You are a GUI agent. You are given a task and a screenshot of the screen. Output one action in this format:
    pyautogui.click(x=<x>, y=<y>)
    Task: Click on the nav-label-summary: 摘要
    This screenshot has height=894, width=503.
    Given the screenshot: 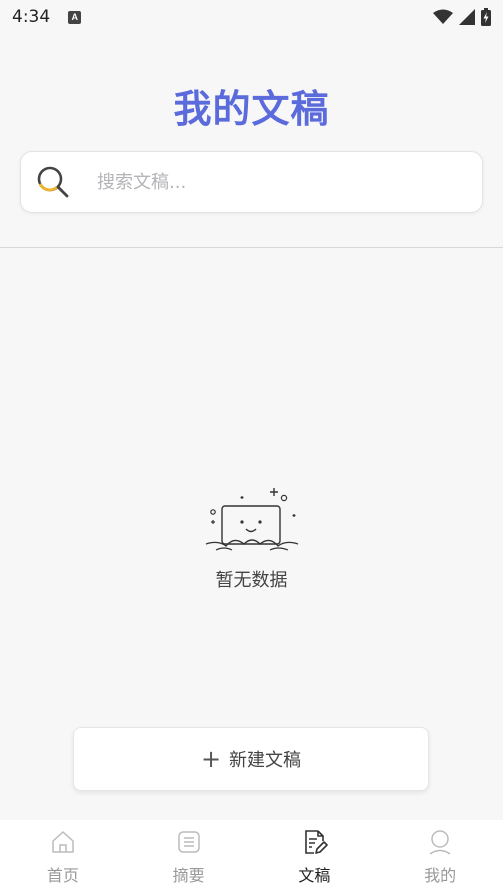 What is the action you would take?
    pyautogui.click(x=188, y=875)
    